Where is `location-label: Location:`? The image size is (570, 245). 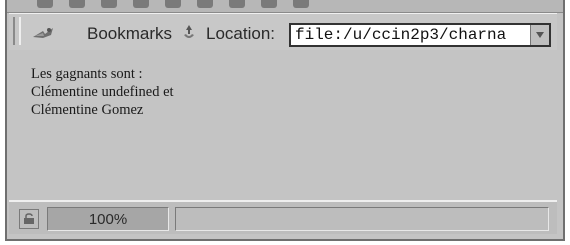 location-label: Location: is located at coordinates (240, 33).